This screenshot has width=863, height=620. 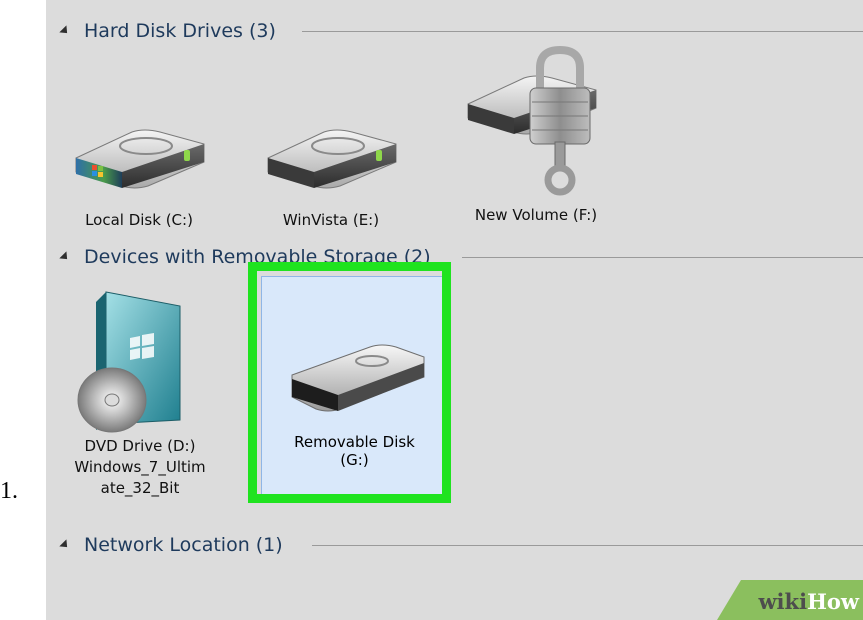 I want to click on group-hard-disk-drives: Hard Disk Drives (3), so click(x=454, y=31).